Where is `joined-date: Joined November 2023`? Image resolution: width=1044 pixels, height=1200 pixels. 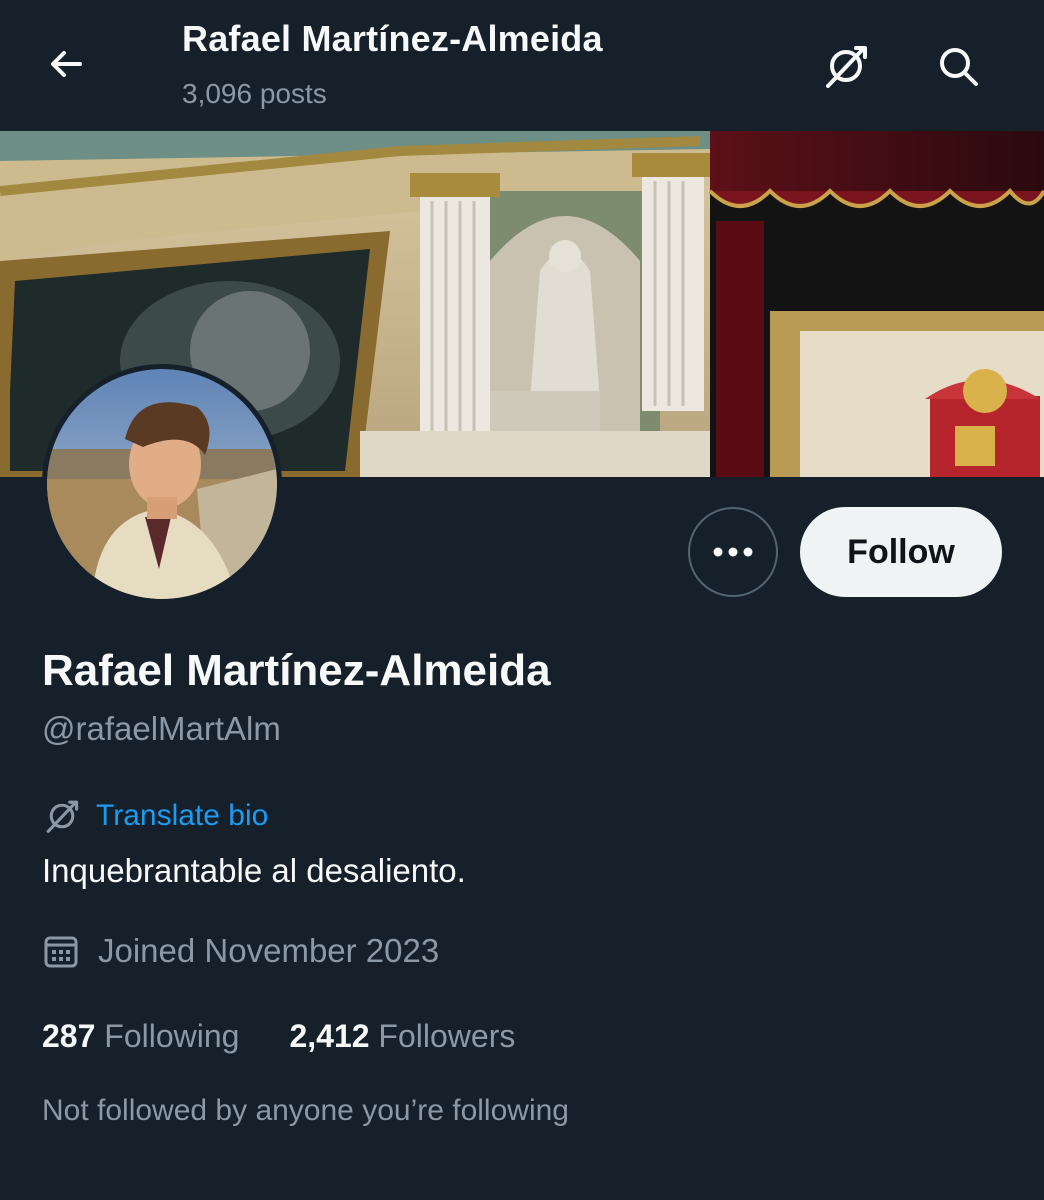
joined-date: Joined November 2023 is located at coordinates (240, 951).